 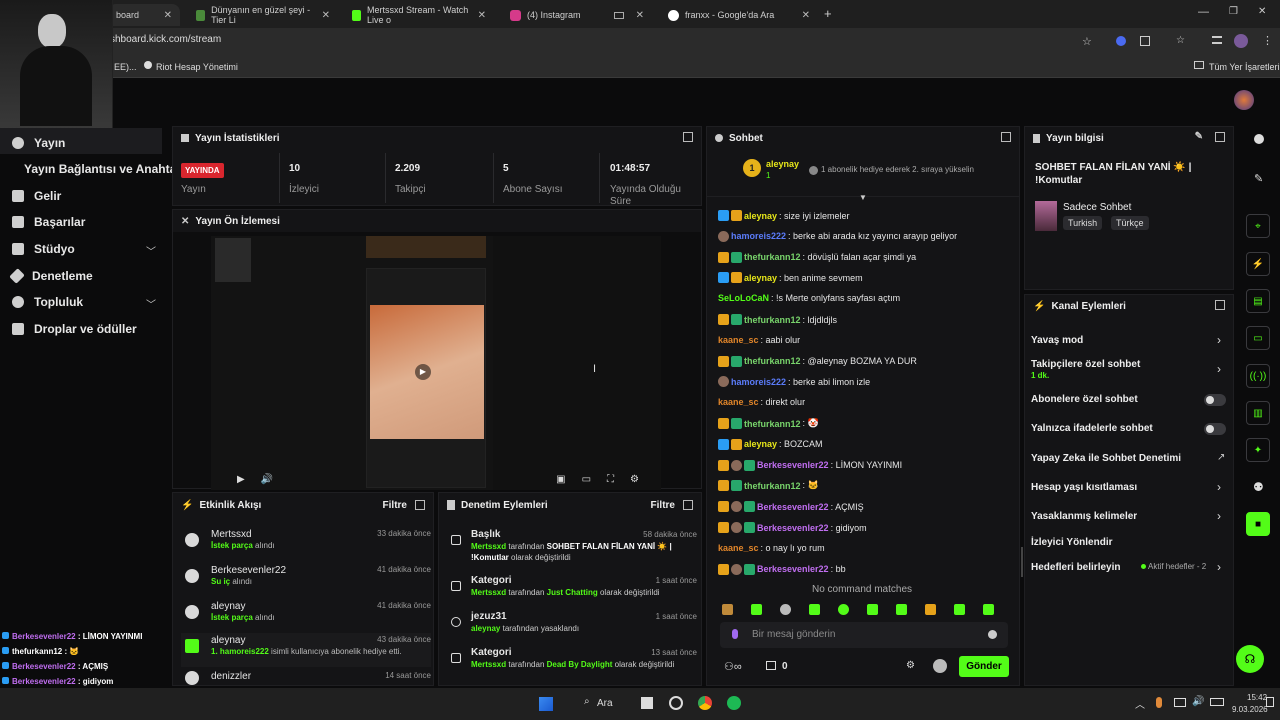 What do you see at coordinates (1270, 702) in the screenshot?
I see `notification-icon` at bounding box center [1270, 702].